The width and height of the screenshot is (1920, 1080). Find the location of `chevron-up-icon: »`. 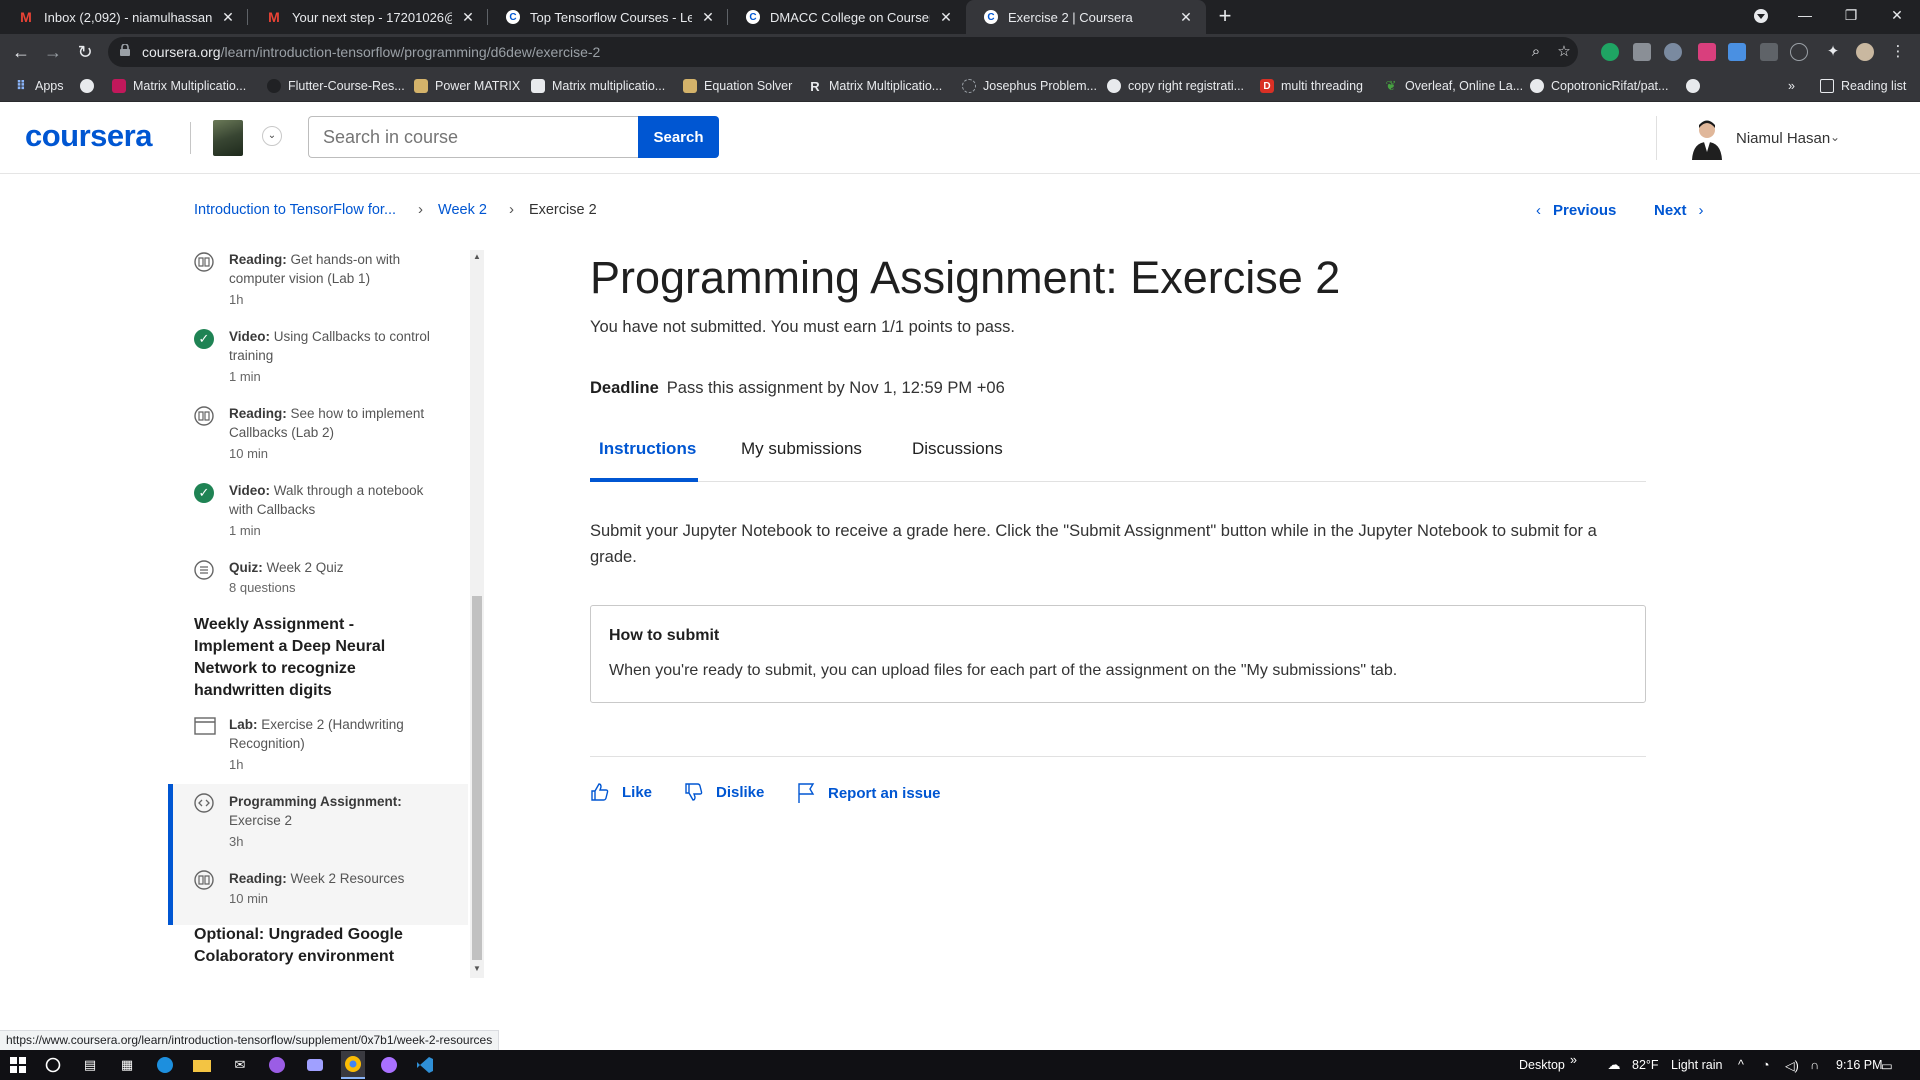

chevron-up-icon: » is located at coordinates (1573, 1060).